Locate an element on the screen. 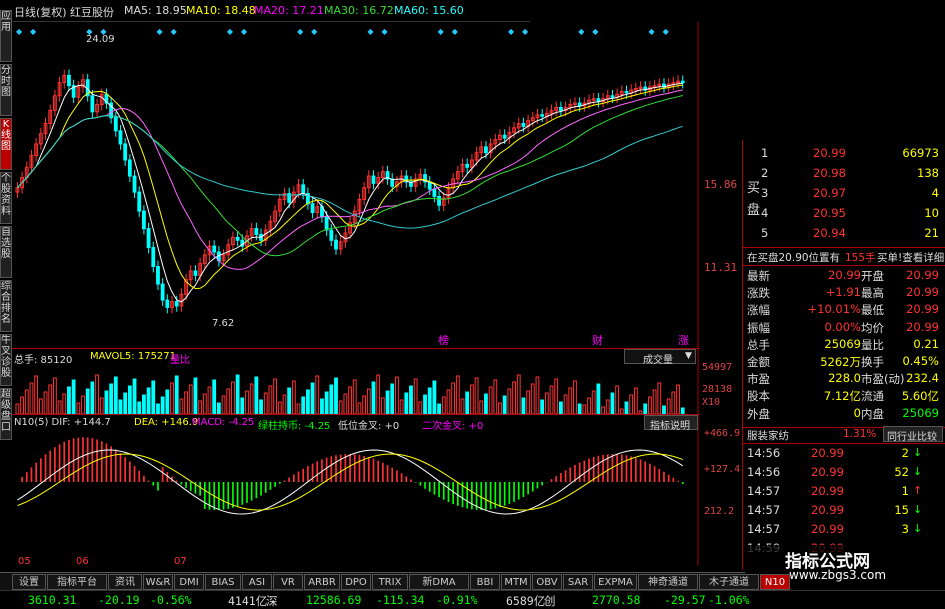 The image size is (945, 609). indicator-tab-0: 设置 is located at coordinates (29, 582).